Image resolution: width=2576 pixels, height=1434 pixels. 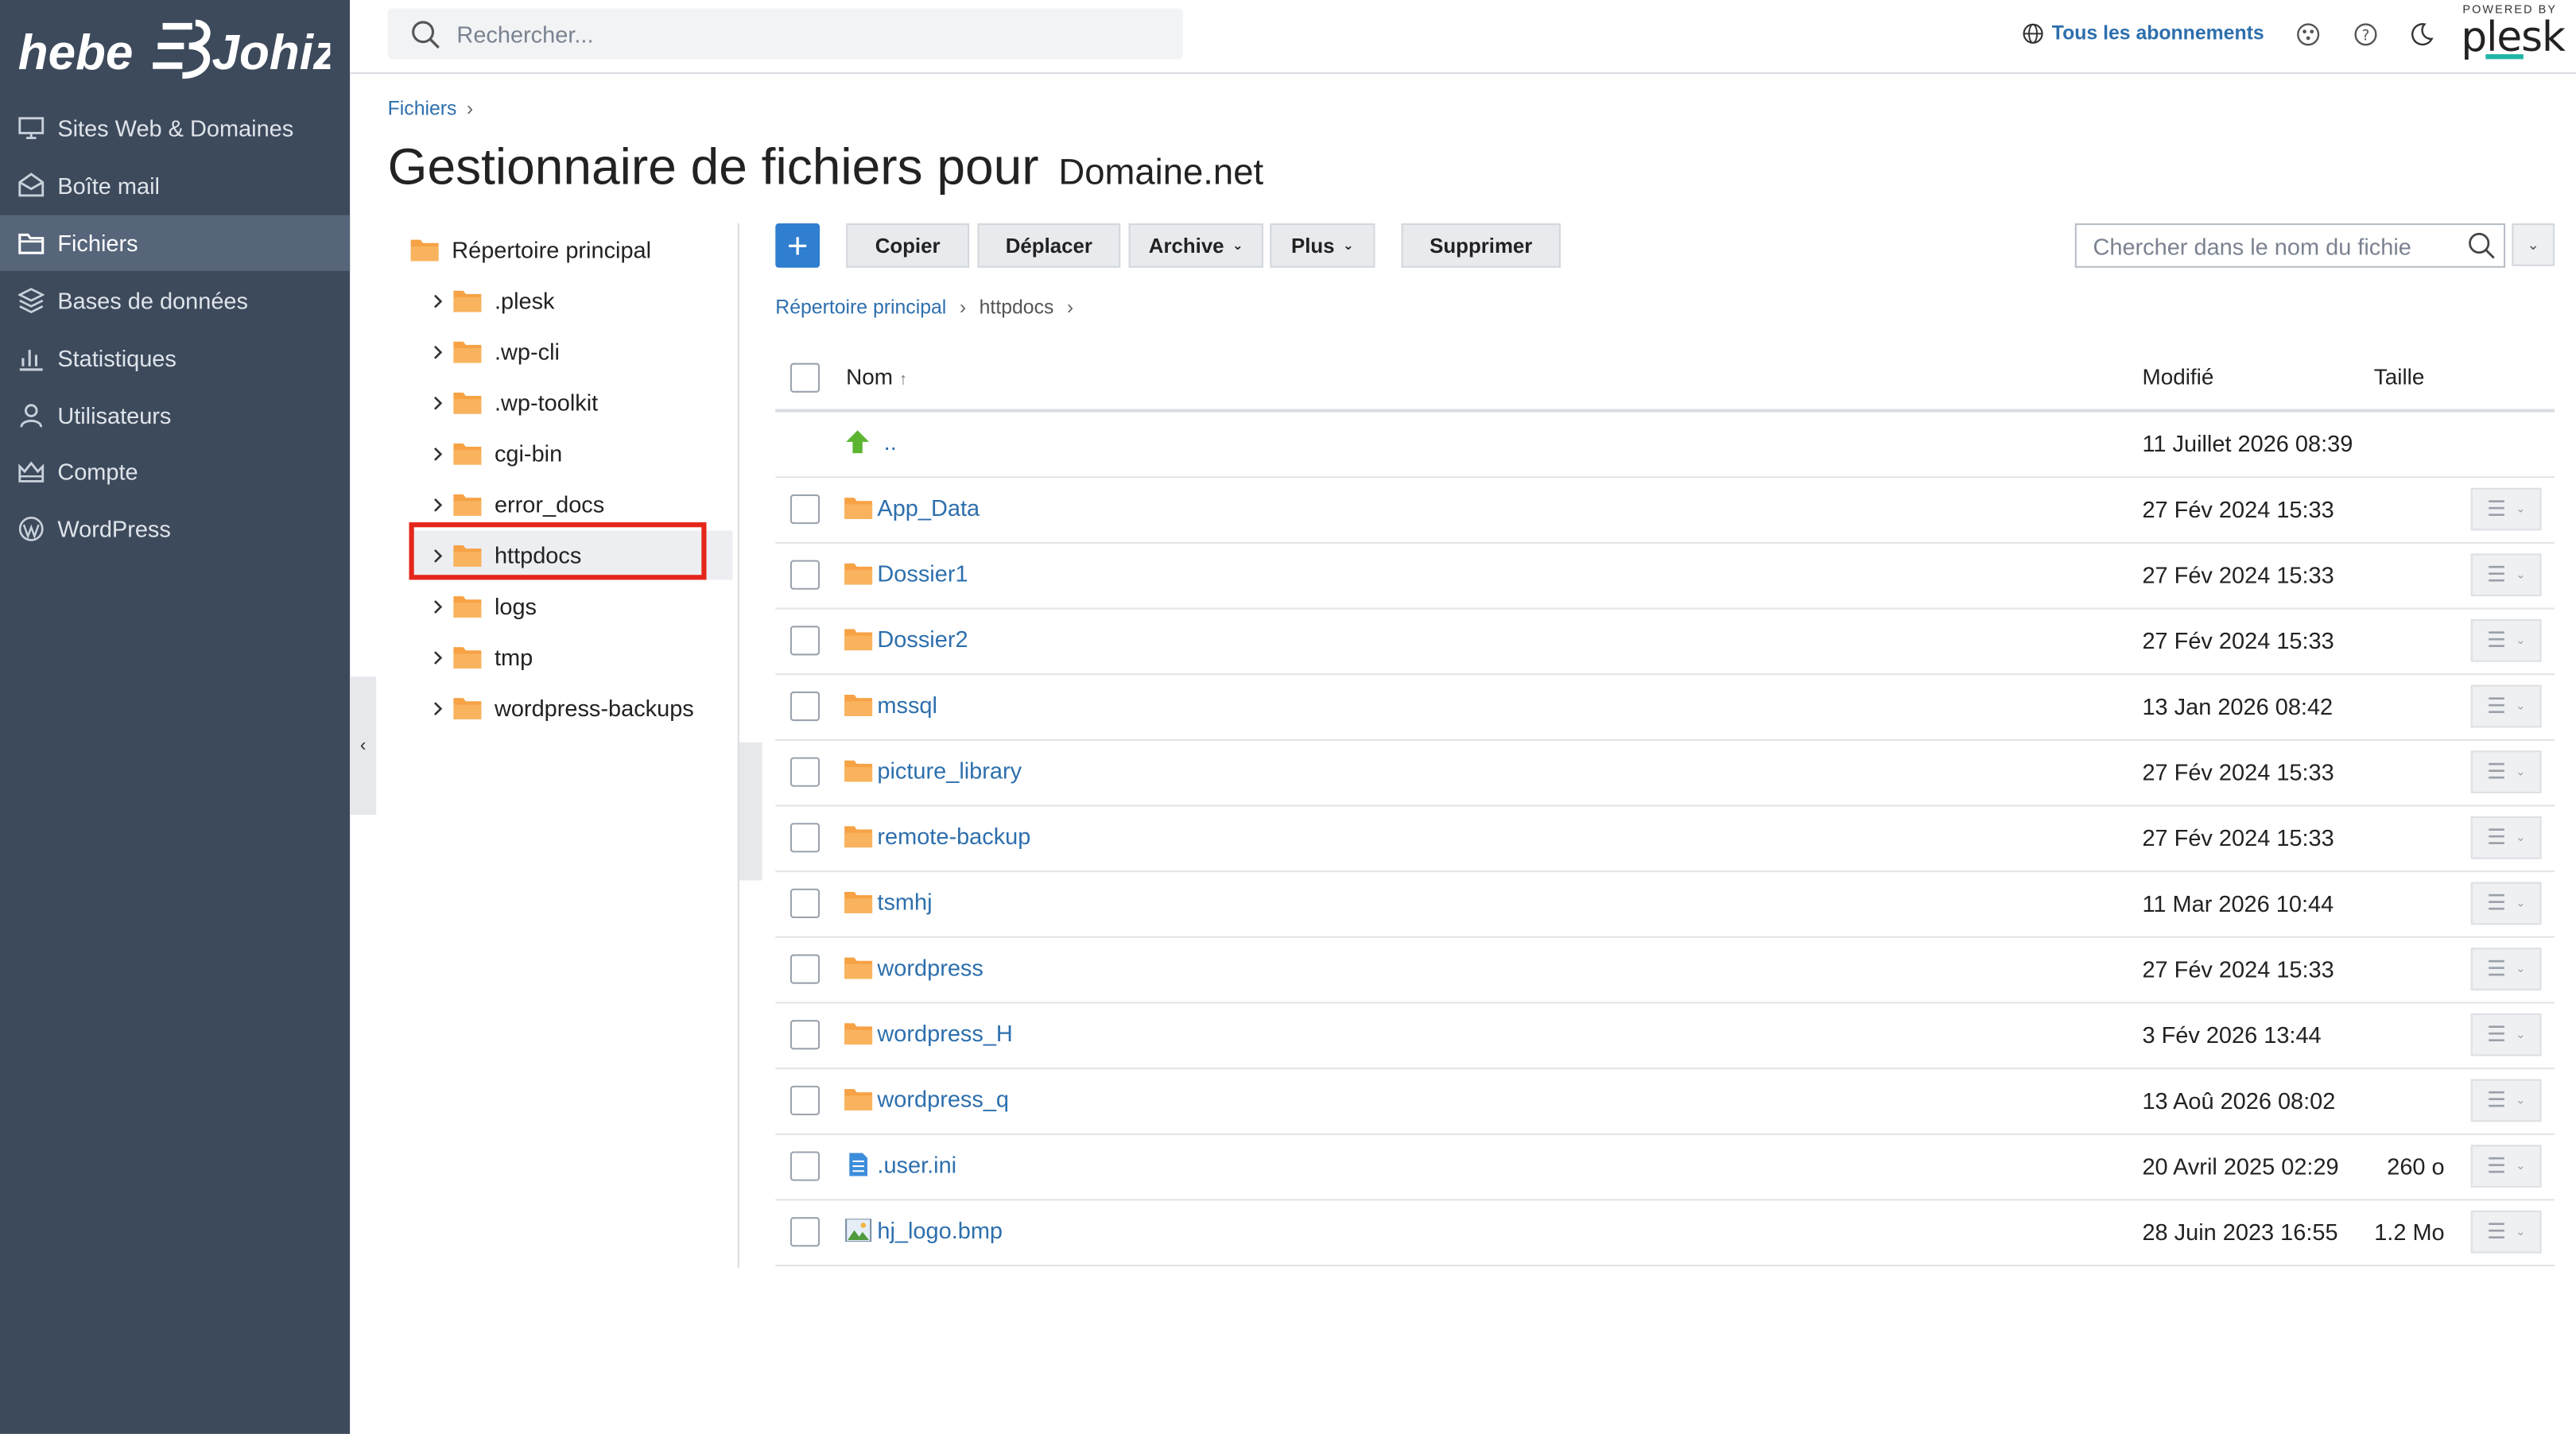 I want to click on tree-root: Répertoire principal, so click(x=530, y=249).